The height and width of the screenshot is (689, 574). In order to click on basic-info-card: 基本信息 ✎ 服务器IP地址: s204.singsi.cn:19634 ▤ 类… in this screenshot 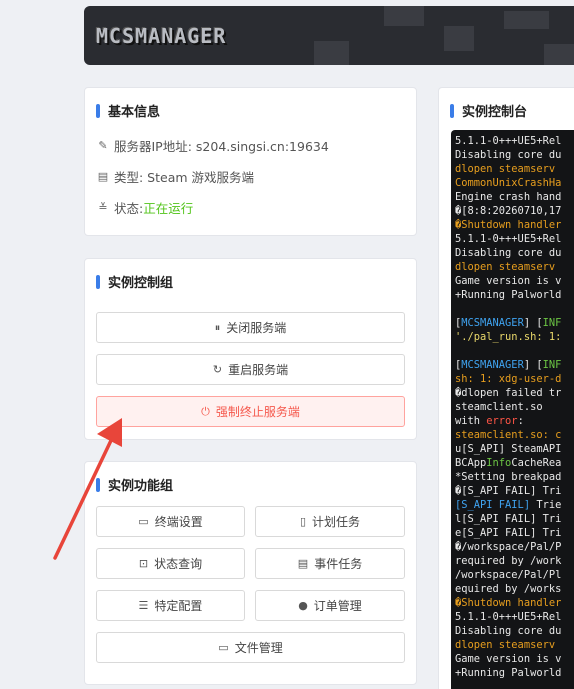, I will do `click(250, 161)`.